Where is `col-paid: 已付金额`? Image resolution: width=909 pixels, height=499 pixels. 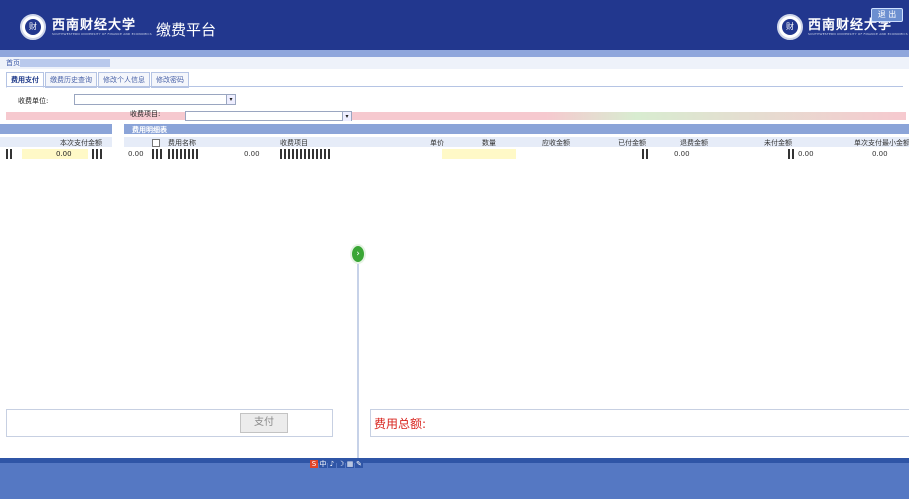
col-paid: 已付金额 is located at coordinates (632, 143).